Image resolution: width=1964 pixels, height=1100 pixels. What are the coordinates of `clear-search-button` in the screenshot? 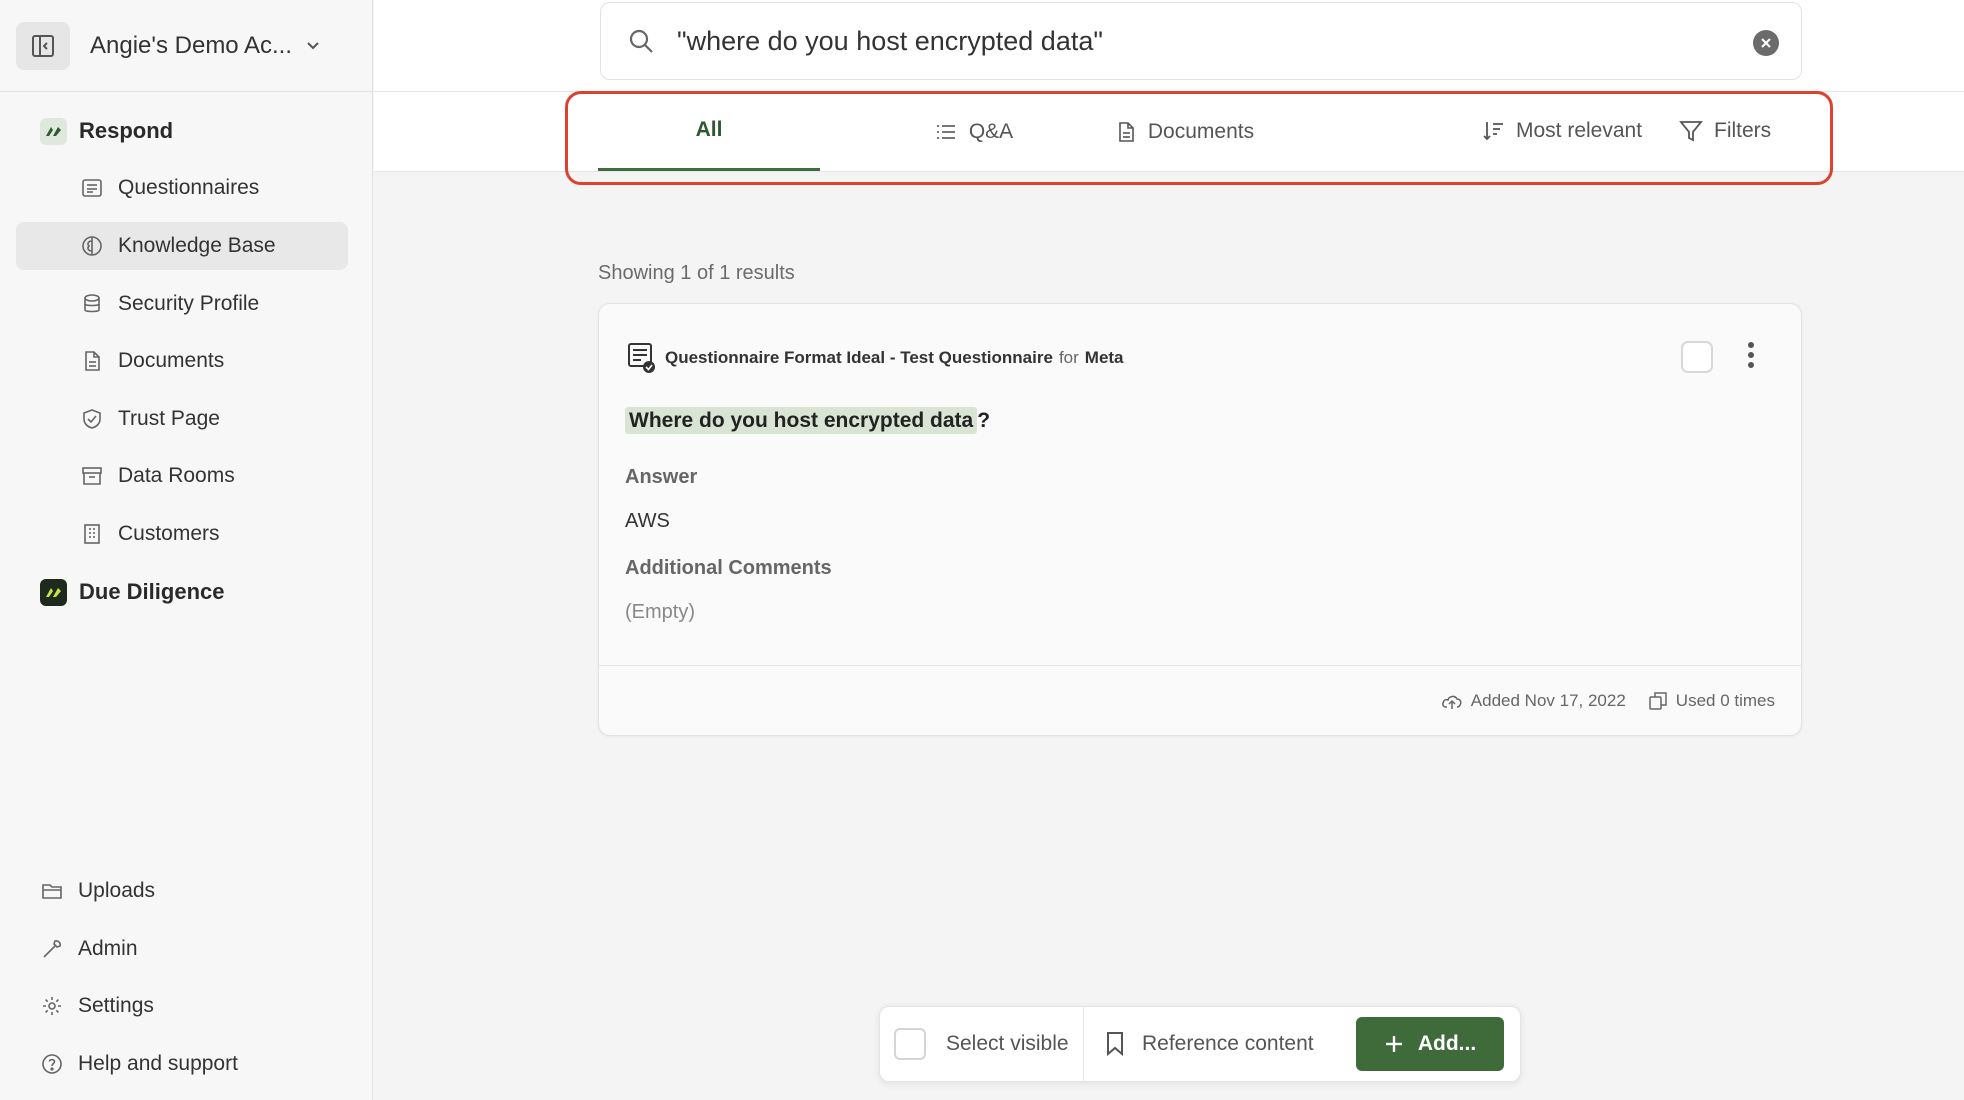 It's located at (1766, 43).